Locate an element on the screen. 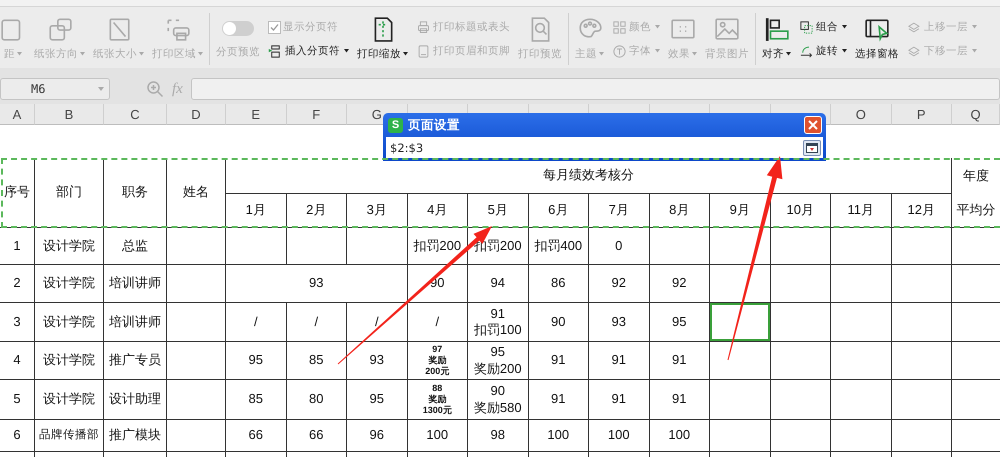 The image size is (1000, 457). table-header-cell: 平均分 is located at coordinates (976, 211).